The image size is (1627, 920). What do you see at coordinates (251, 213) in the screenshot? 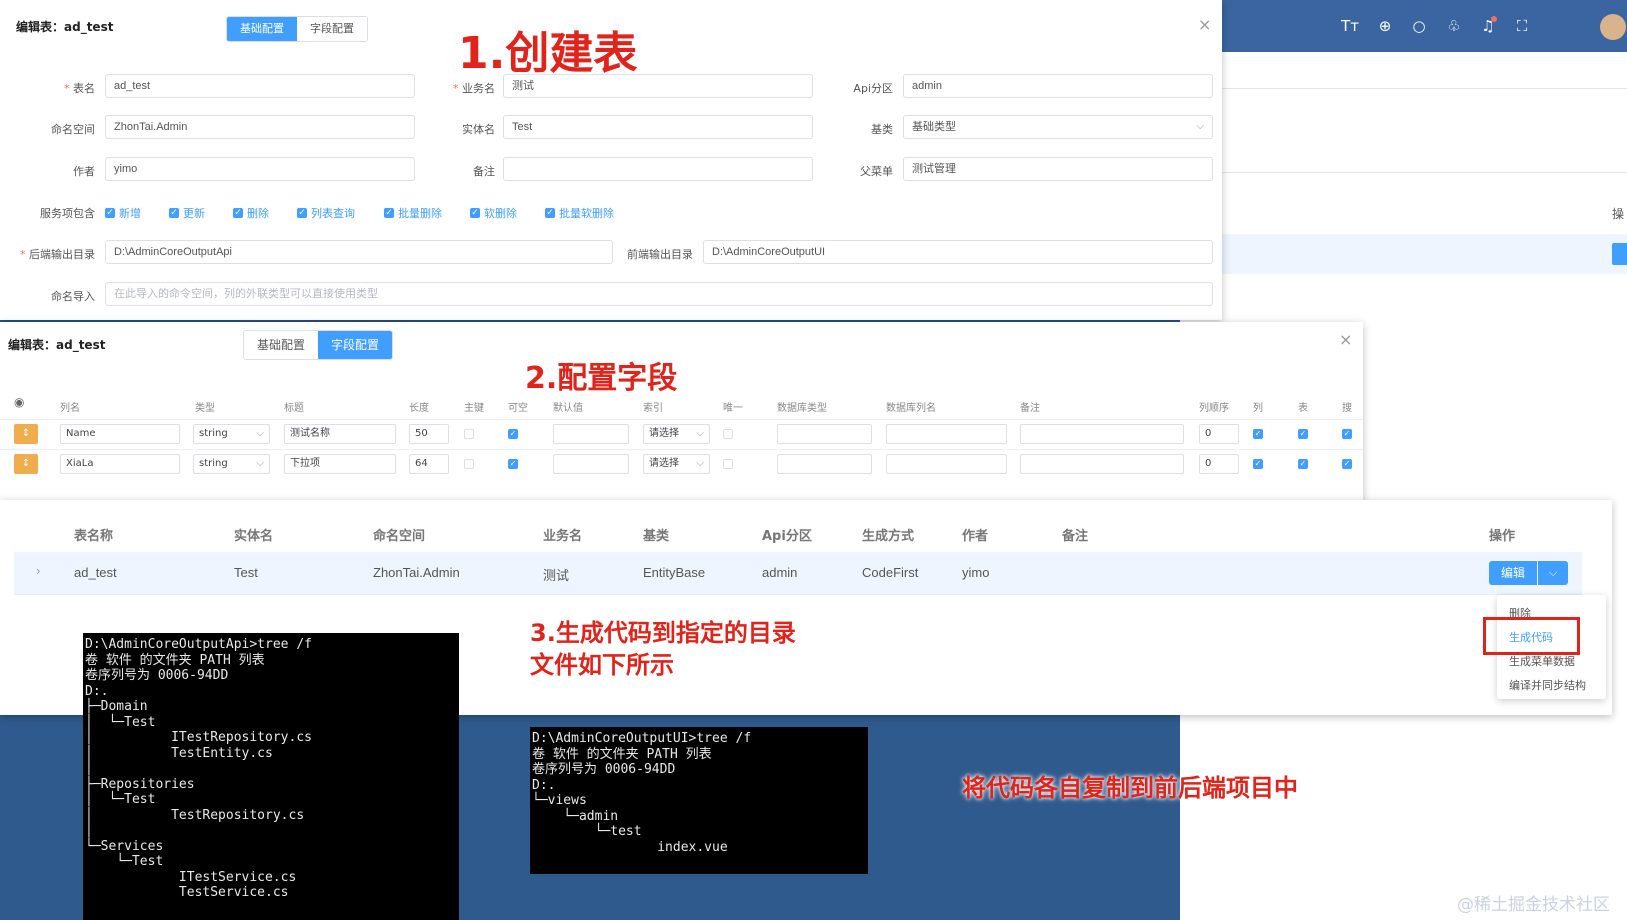
I see `checkbox-service-delete: ✓ 删除` at bounding box center [251, 213].